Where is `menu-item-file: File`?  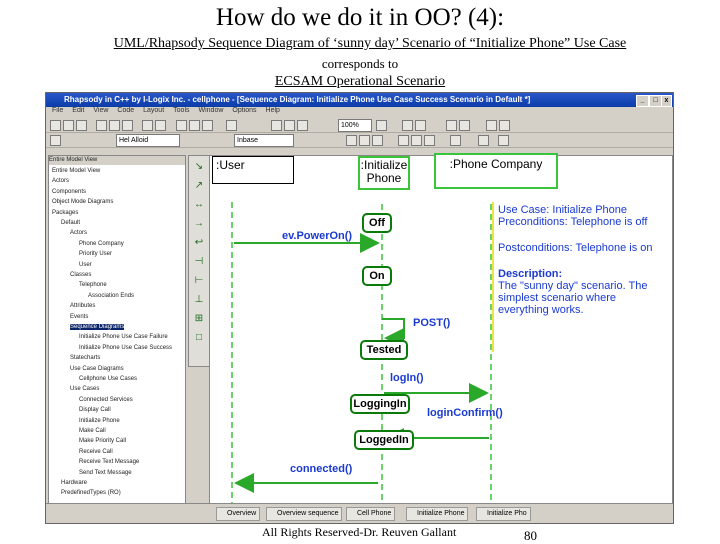
menu-item-file: File is located at coordinates (57, 110).